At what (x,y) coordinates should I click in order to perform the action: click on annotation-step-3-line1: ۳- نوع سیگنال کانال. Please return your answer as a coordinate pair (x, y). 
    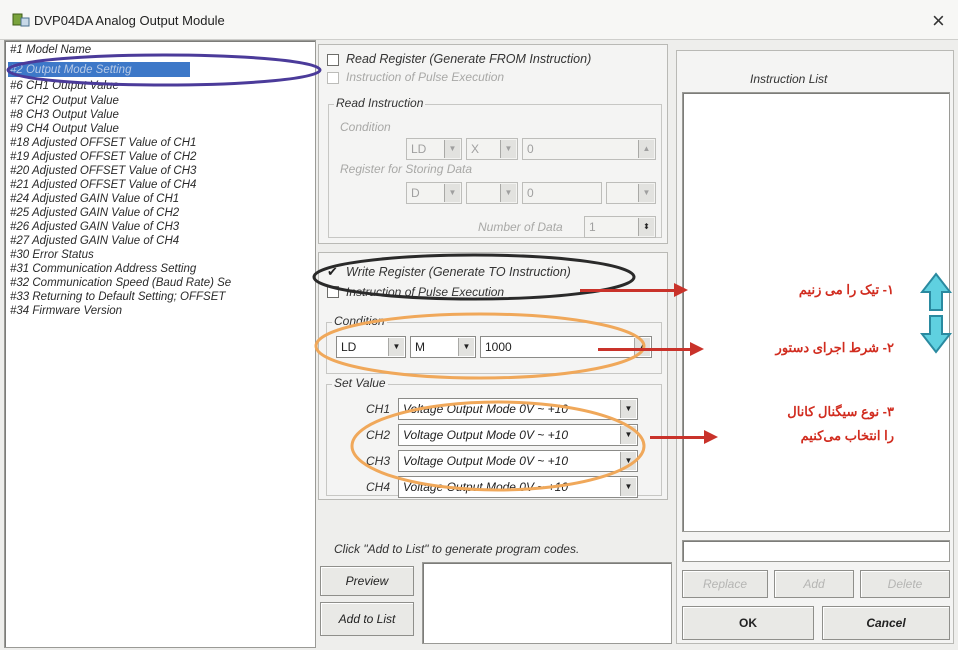
    Looking at the image, I should click on (840, 411).